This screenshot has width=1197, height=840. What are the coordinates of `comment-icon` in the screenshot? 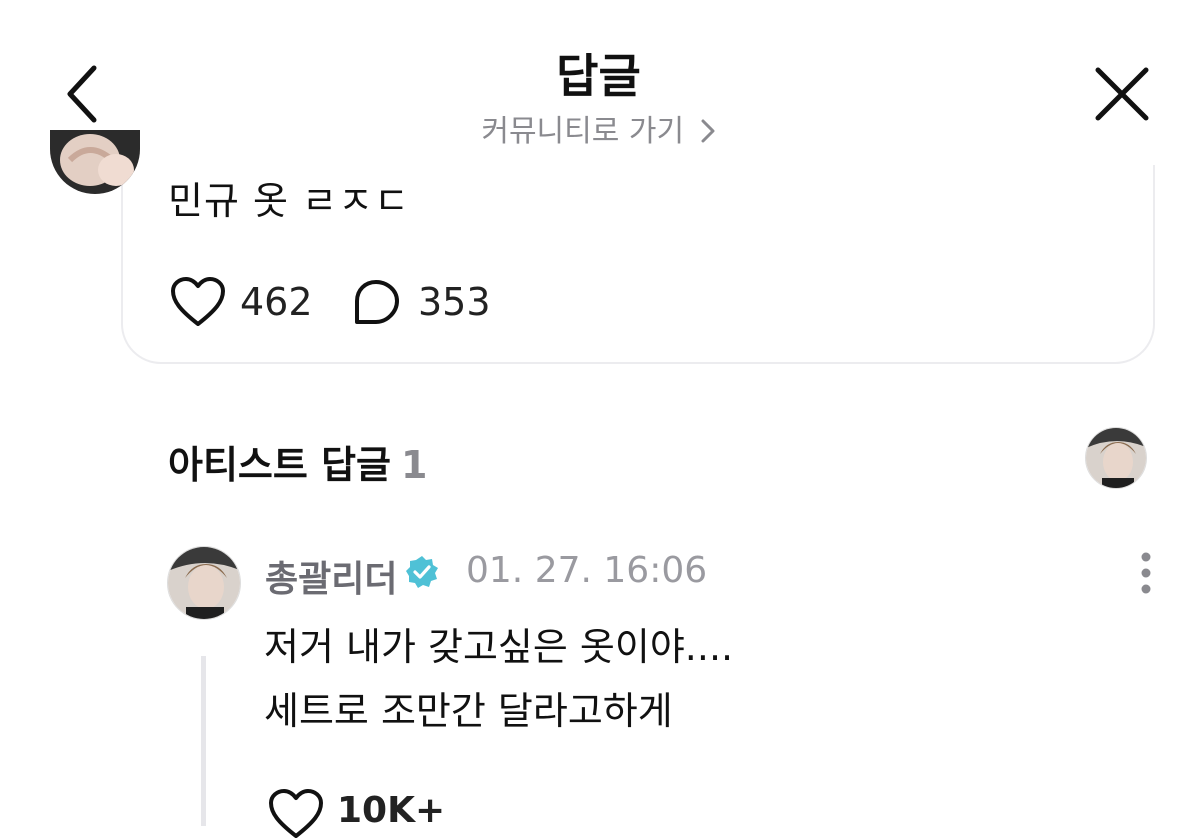 It's located at (376, 302).